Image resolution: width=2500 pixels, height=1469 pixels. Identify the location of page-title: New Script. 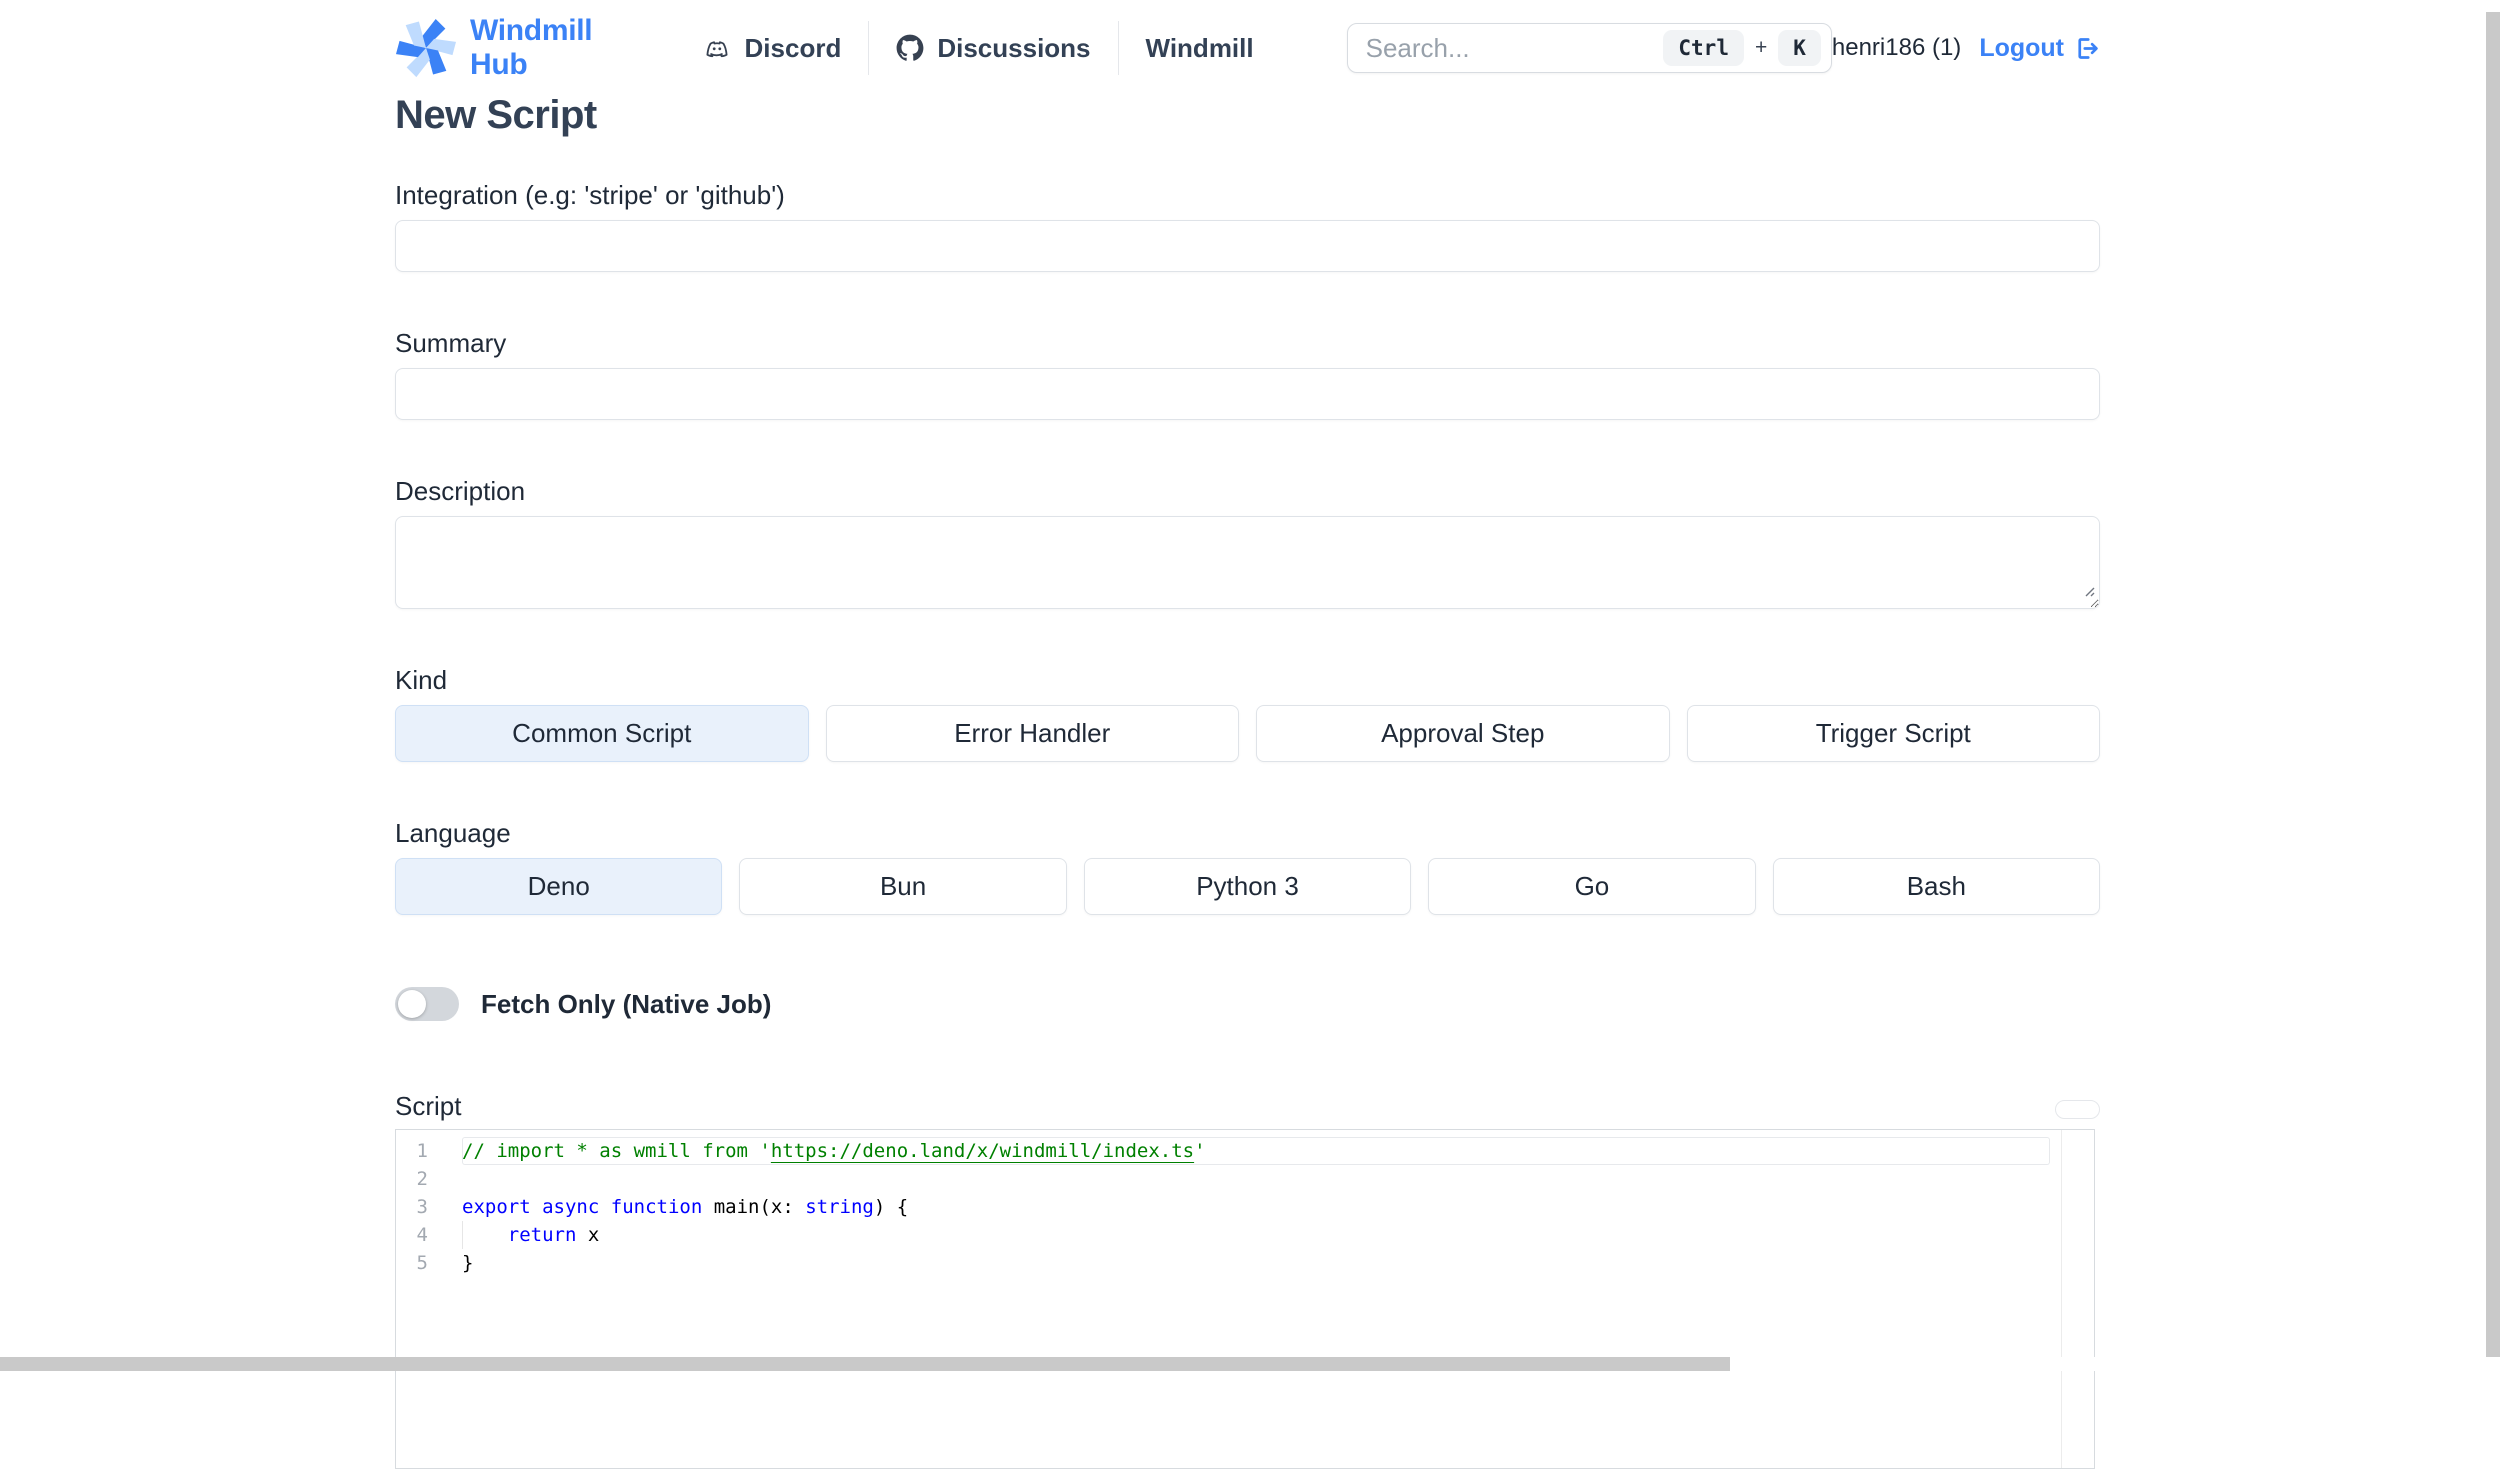
(496, 115).